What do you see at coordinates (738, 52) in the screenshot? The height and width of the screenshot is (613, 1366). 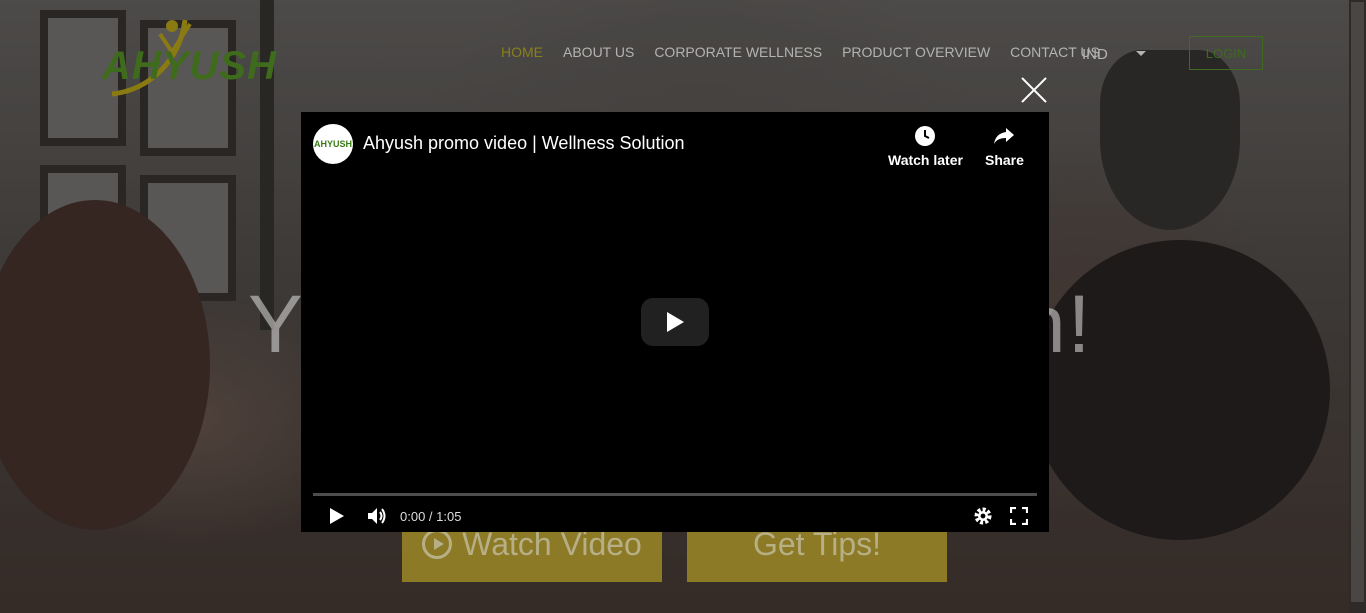 I see `nav-corporate-wellness: CORPORATE WELLNESS` at bounding box center [738, 52].